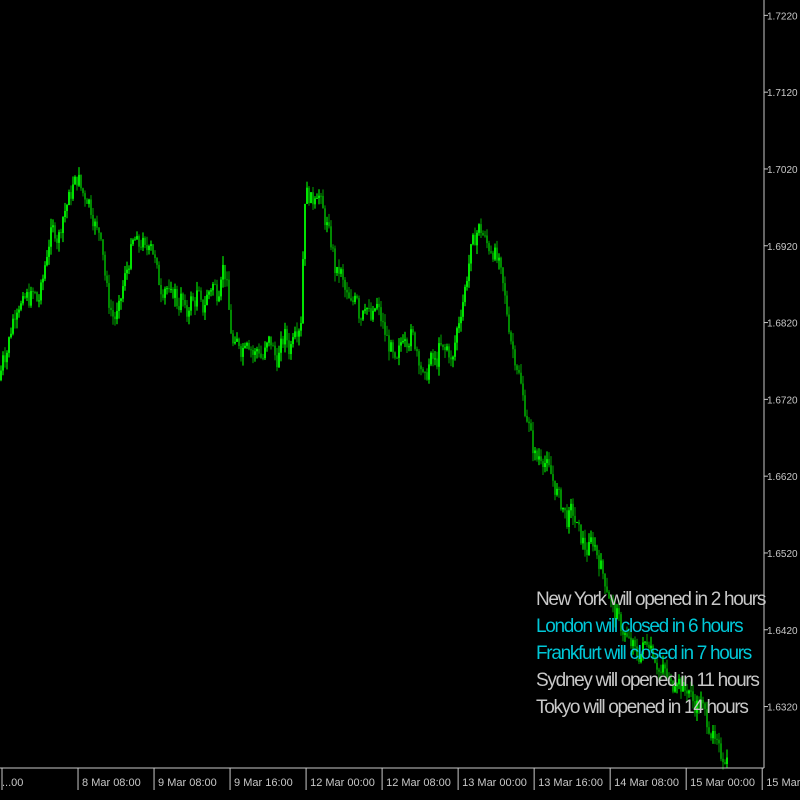 The image size is (800, 800). Describe the element at coordinates (782, 170) in the screenshot. I see `price-tick-label: 1.7020` at that location.